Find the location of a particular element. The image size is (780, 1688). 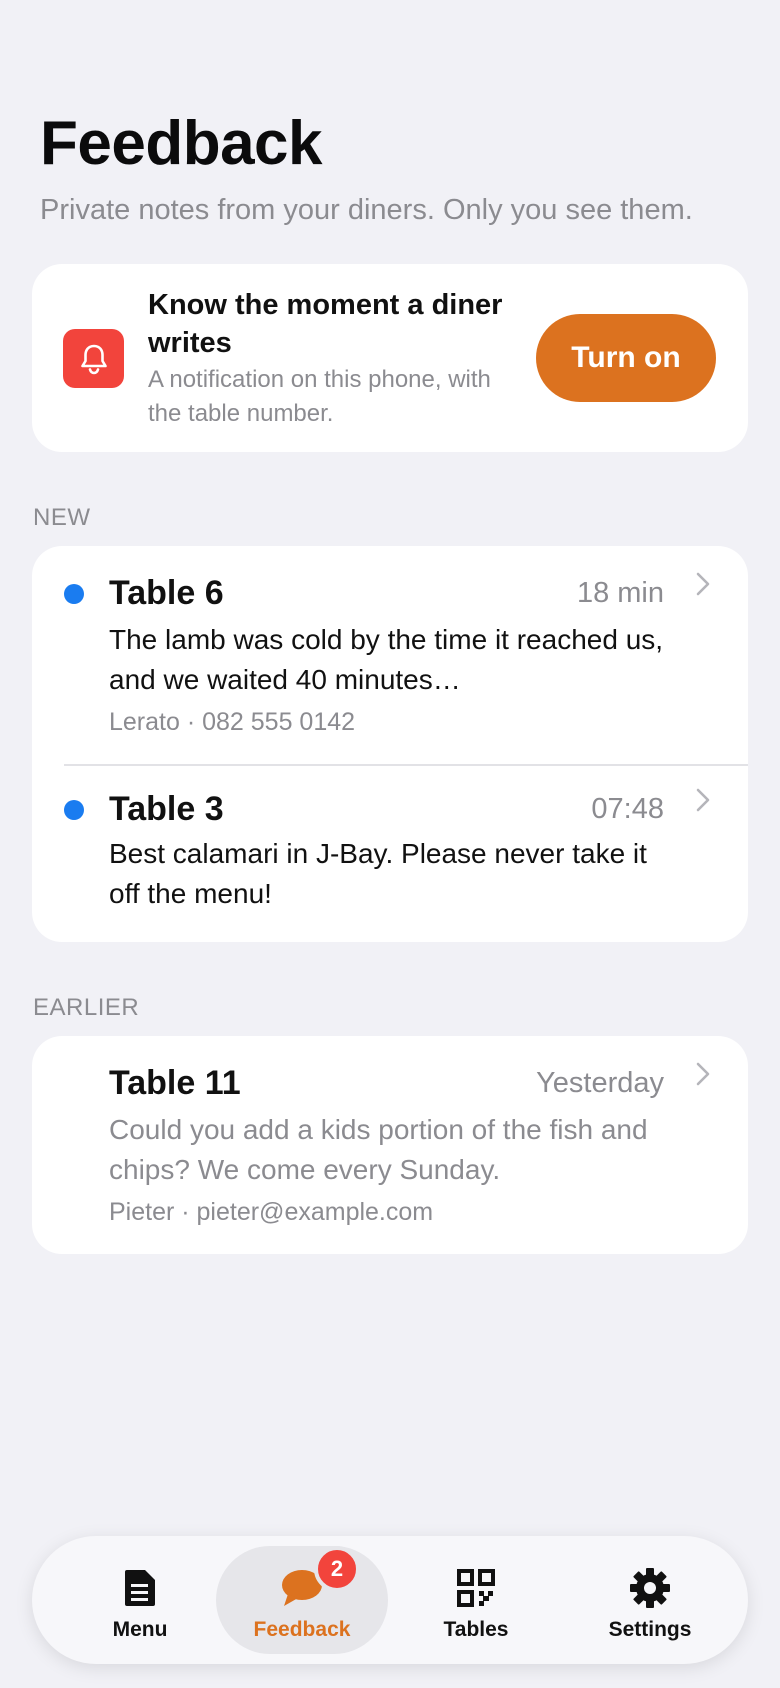

tab-menu: Menu is located at coordinates (140, 1600).